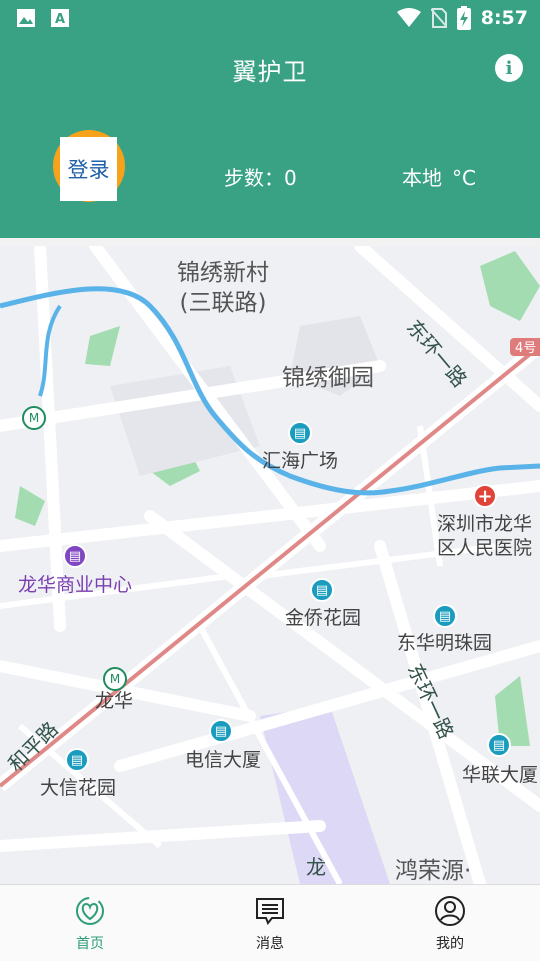 The height and width of the screenshot is (961, 540). Describe the element at coordinates (504, 18) in the screenshot. I see `status-time: 8:57` at that location.